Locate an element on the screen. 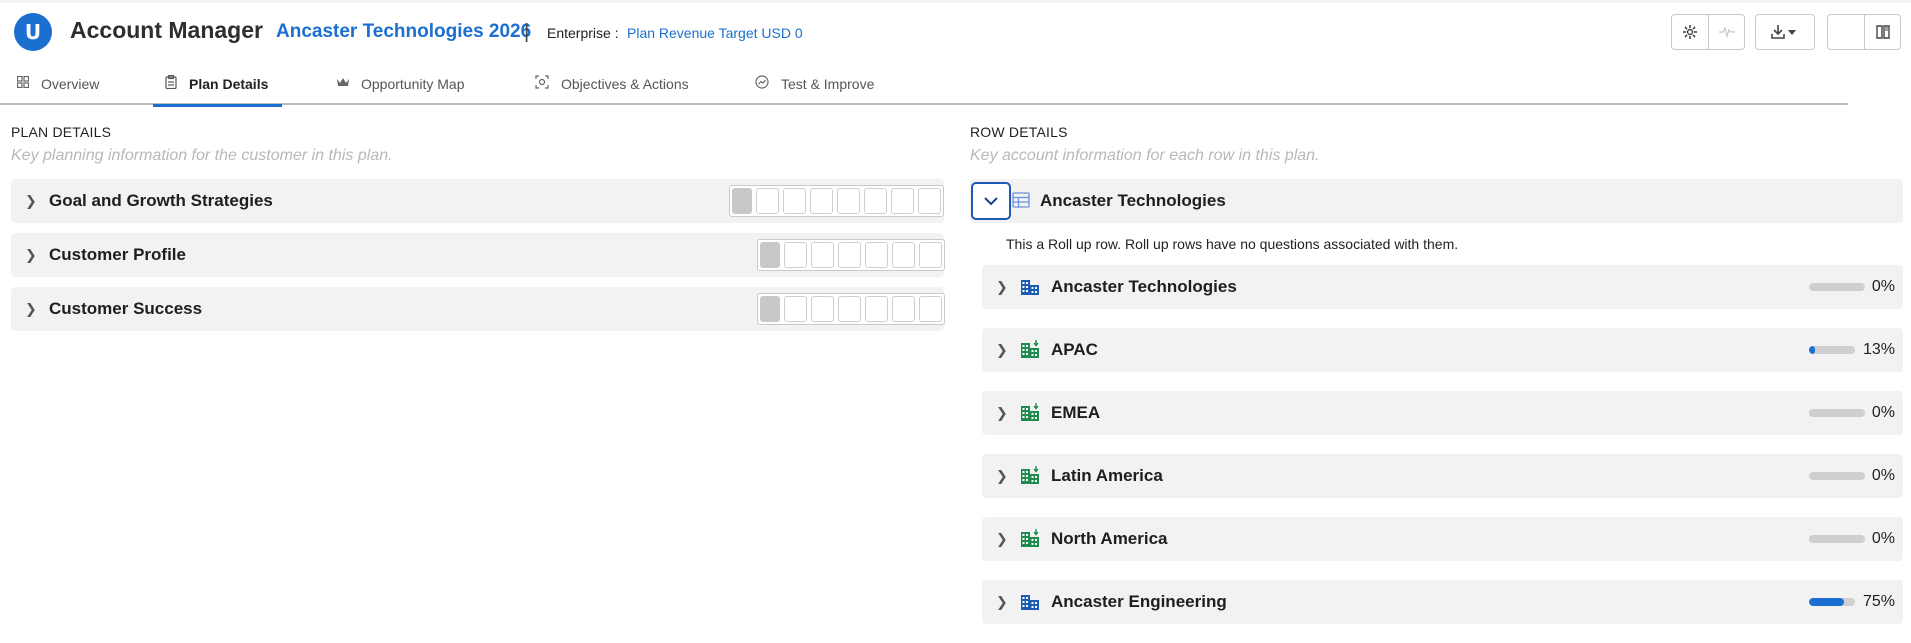 Image resolution: width=1911 pixels, height=643 pixels. tab-overview: Overview is located at coordinates (58, 83).